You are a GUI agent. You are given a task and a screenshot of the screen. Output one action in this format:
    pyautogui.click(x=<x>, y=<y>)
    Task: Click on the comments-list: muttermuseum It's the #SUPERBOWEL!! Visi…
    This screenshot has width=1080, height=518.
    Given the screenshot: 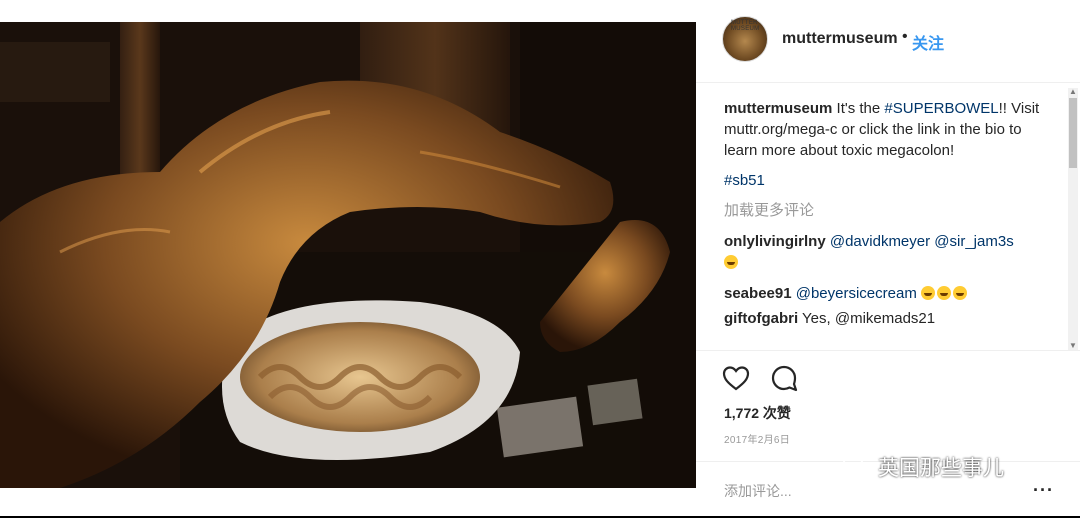 What is the action you would take?
    pyautogui.click(x=889, y=223)
    